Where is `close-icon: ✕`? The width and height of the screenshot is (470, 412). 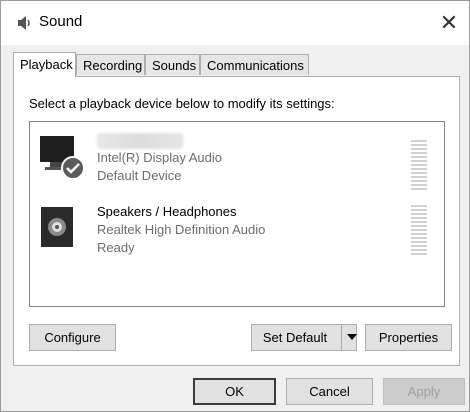 close-icon: ✕ is located at coordinates (449, 22).